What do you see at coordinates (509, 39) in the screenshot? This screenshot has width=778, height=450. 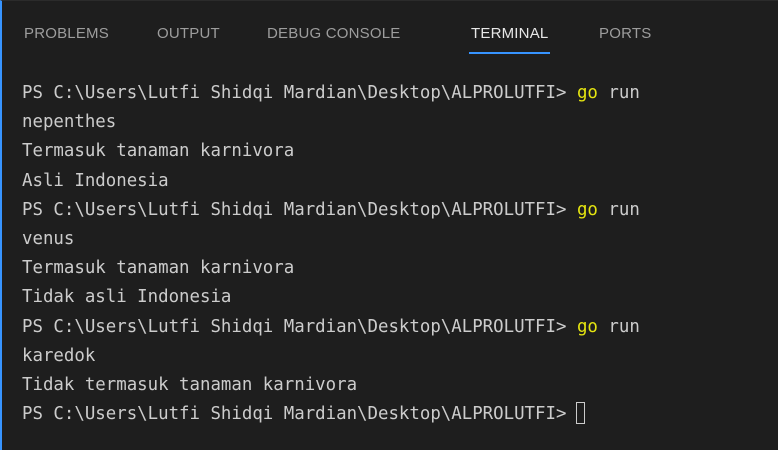 I see `tab-terminal: TERMINAL` at bounding box center [509, 39].